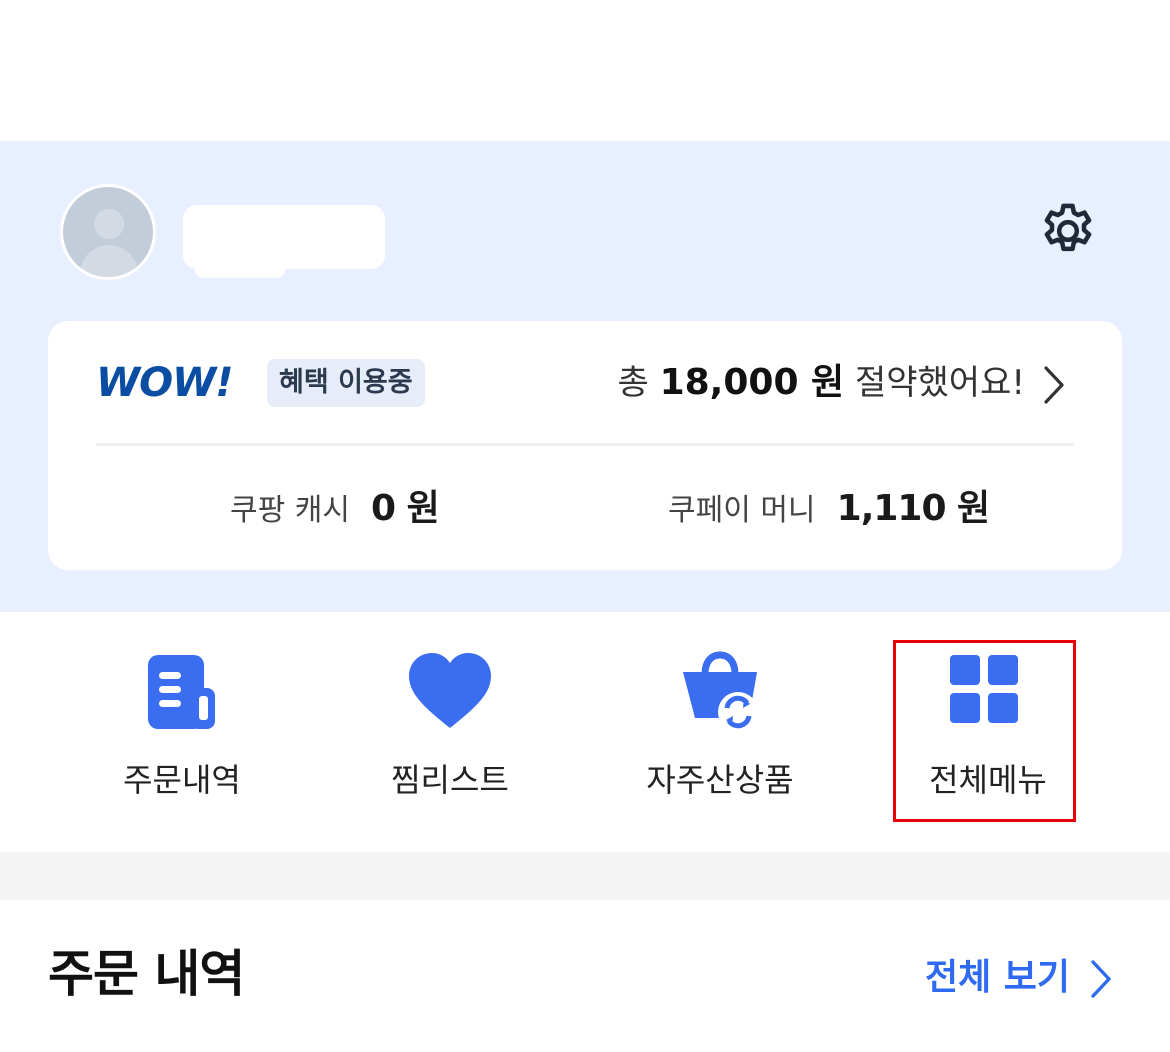  I want to click on card-divider, so click(585, 444).